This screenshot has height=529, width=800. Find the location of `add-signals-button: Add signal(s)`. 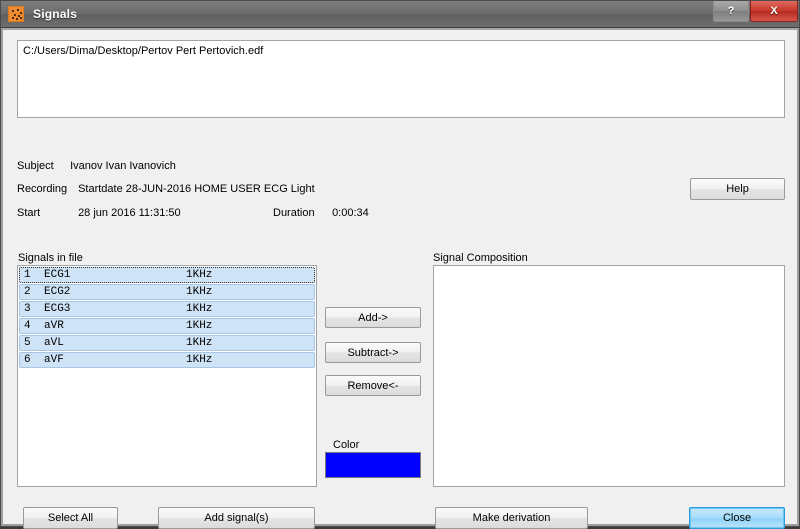

add-signals-button: Add signal(s) is located at coordinates (236, 518).